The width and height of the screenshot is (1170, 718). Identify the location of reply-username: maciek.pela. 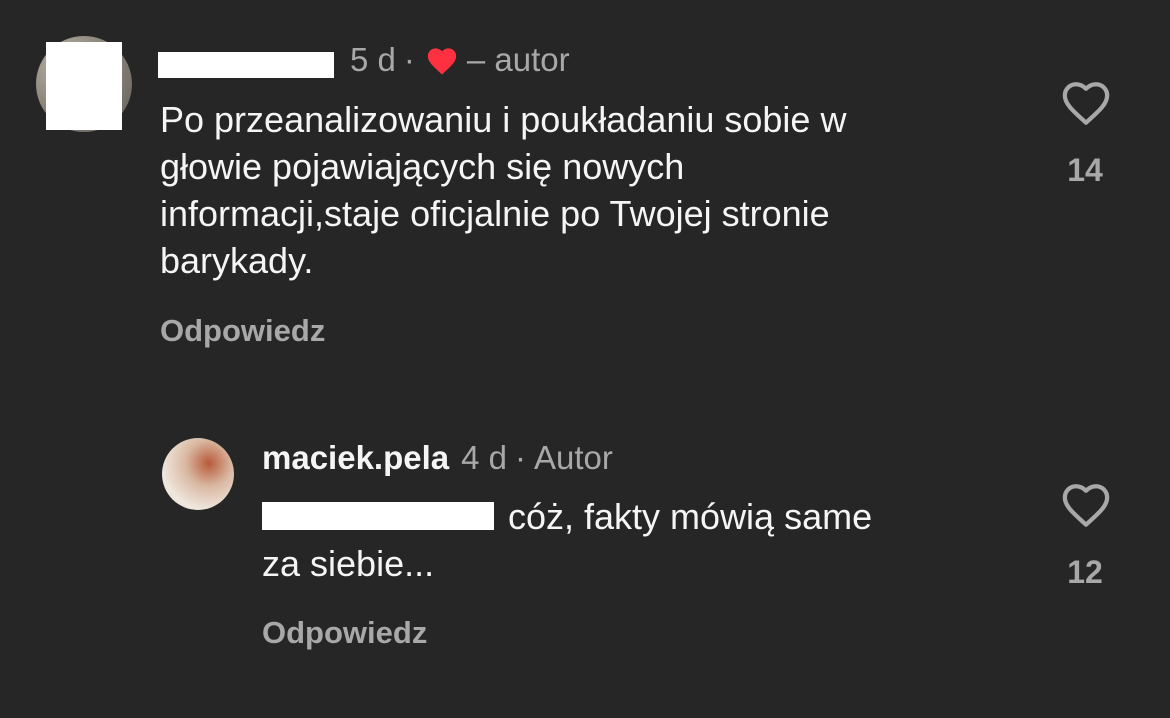
(355, 458).